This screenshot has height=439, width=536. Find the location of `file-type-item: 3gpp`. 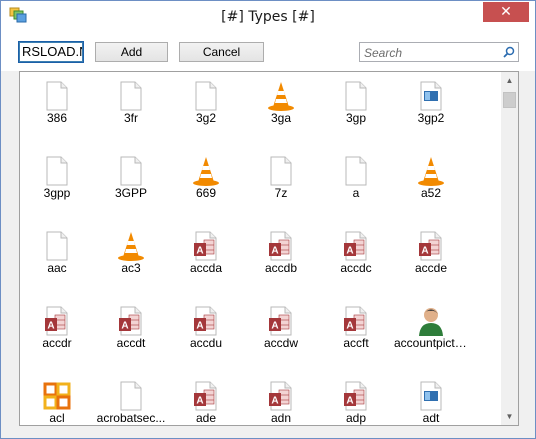

file-type-item: 3gpp is located at coordinates (57, 184).